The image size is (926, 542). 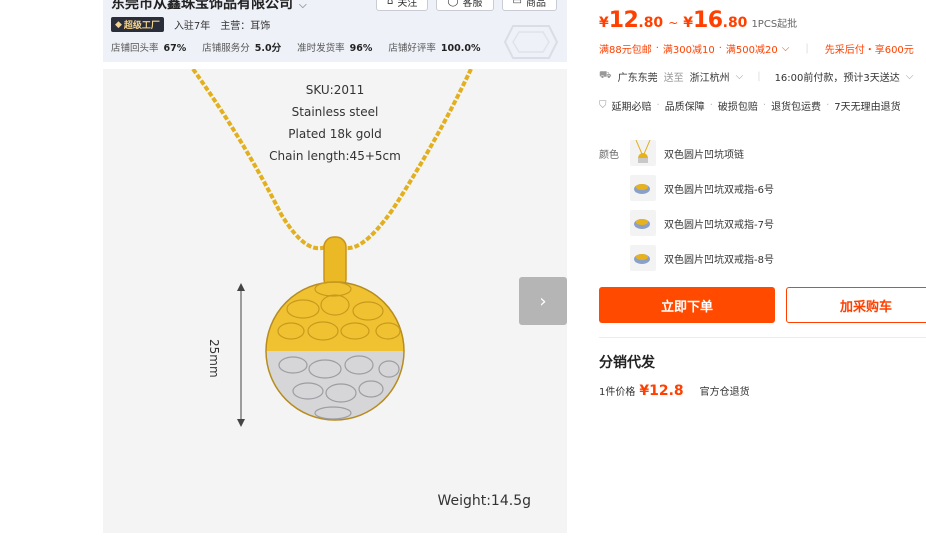 What do you see at coordinates (390, 3) in the screenshot?
I see `tag-icon: ⌂` at bounding box center [390, 3].